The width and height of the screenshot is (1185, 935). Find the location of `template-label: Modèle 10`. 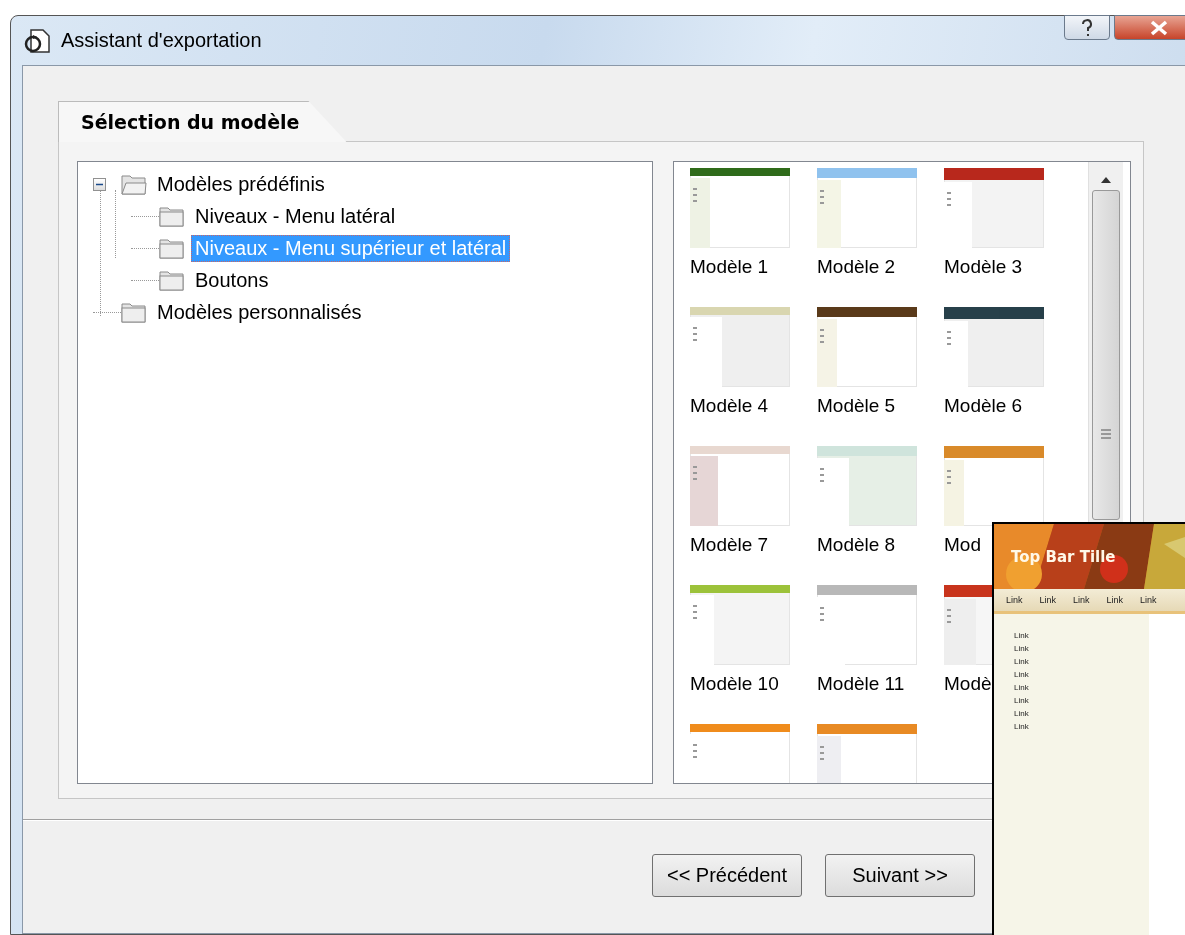

template-label: Modèle 10 is located at coordinates (734, 684).